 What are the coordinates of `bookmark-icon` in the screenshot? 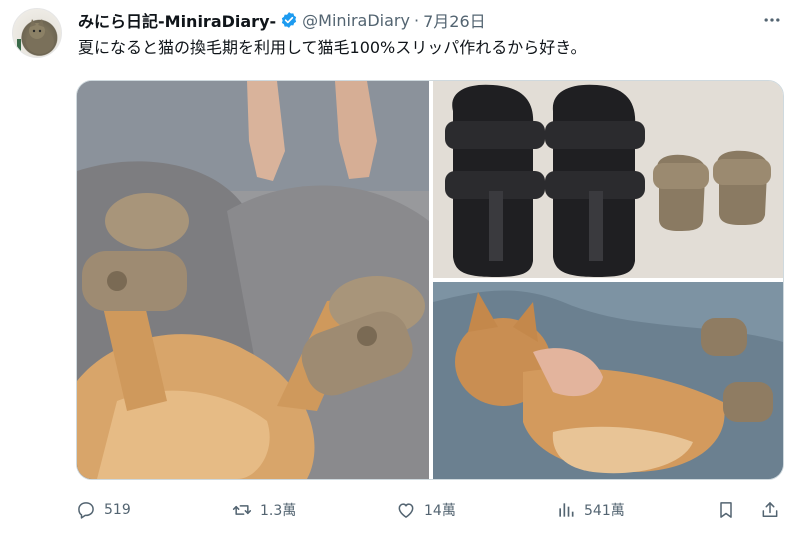 It's located at (726, 510).